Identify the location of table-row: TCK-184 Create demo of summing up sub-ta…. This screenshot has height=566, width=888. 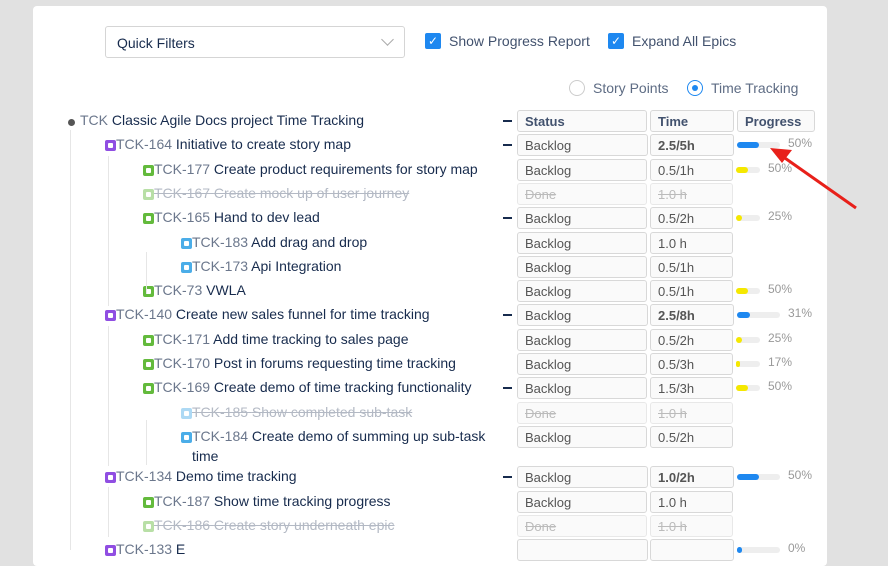
(430, 445).